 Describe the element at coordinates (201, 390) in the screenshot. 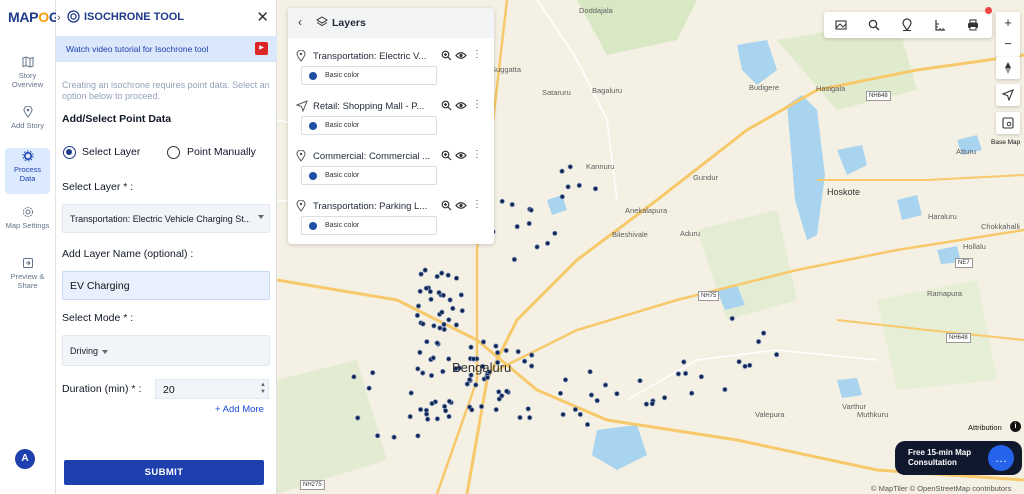

I see `duration-input` at that location.